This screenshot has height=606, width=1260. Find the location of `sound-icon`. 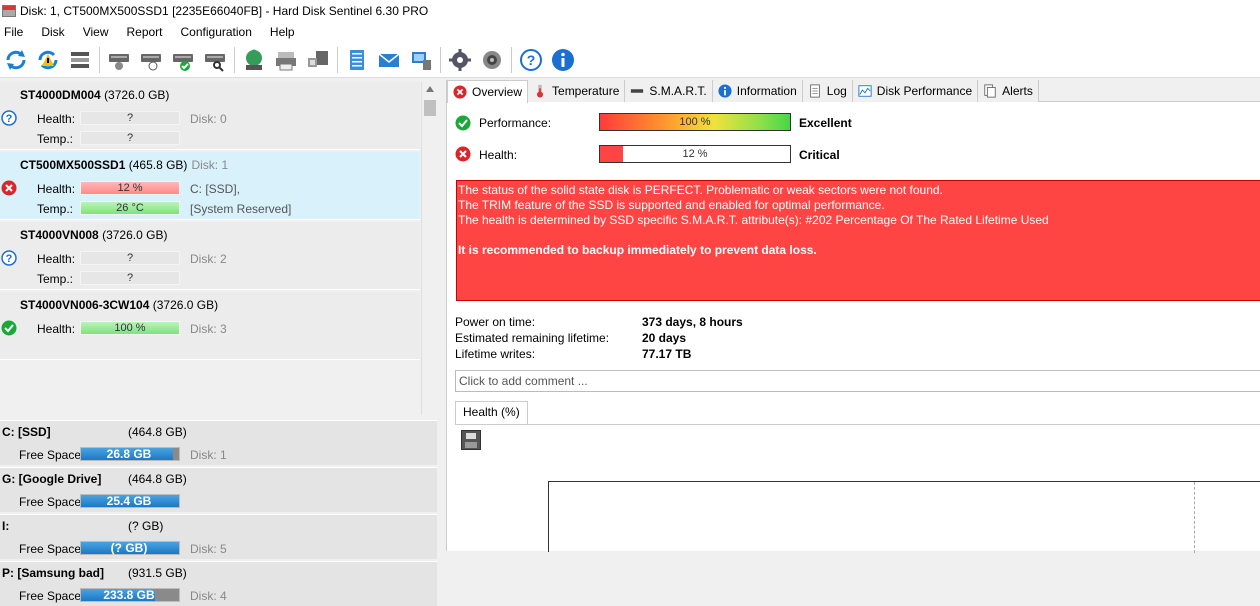

sound-icon is located at coordinates (492, 60).